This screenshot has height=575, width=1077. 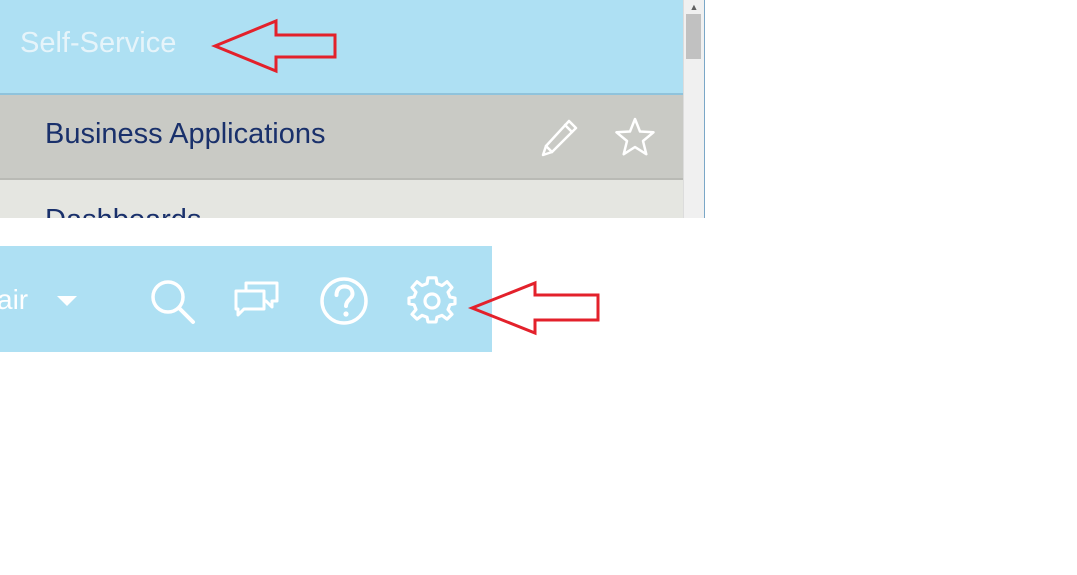 I want to click on chevron-down-icon, so click(x=67, y=301).